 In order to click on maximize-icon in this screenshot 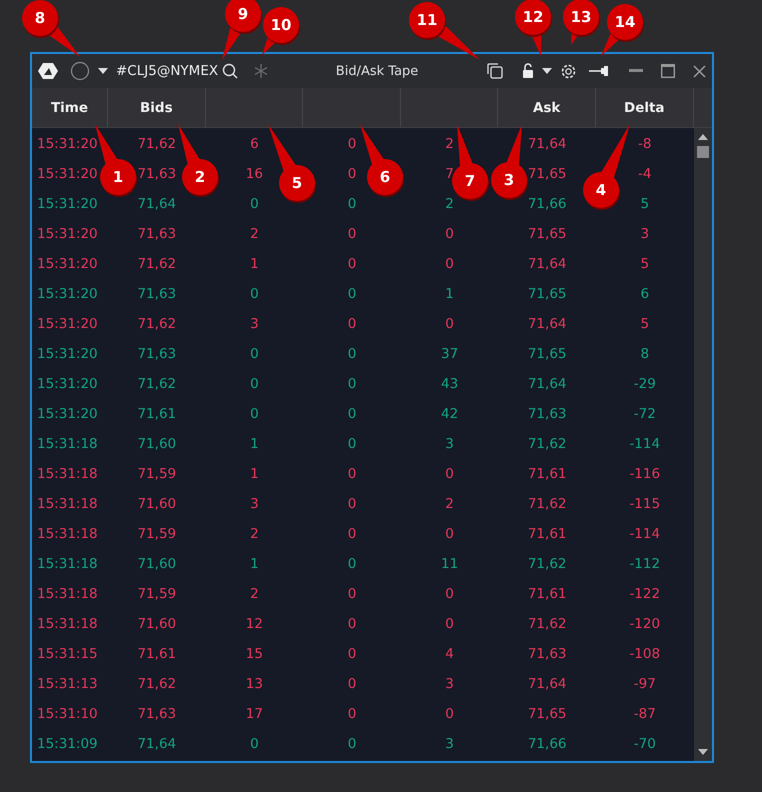, I will do `click(668, 71)`.